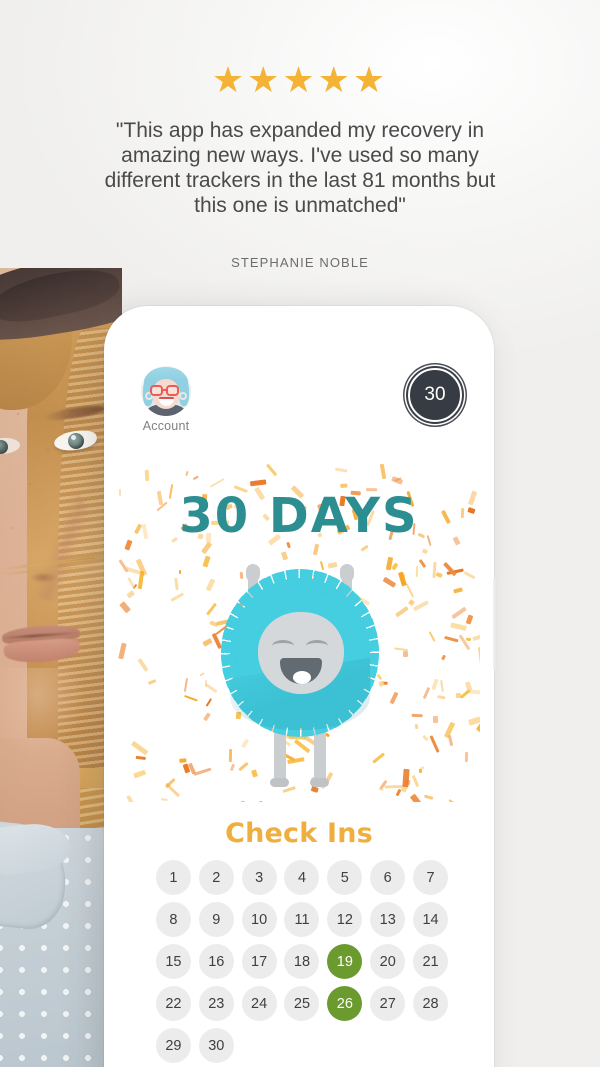 Image resolution: width=600 pixels, height=1067 pixels. I want to click on checkin-day: 25, so click(302, 1003).